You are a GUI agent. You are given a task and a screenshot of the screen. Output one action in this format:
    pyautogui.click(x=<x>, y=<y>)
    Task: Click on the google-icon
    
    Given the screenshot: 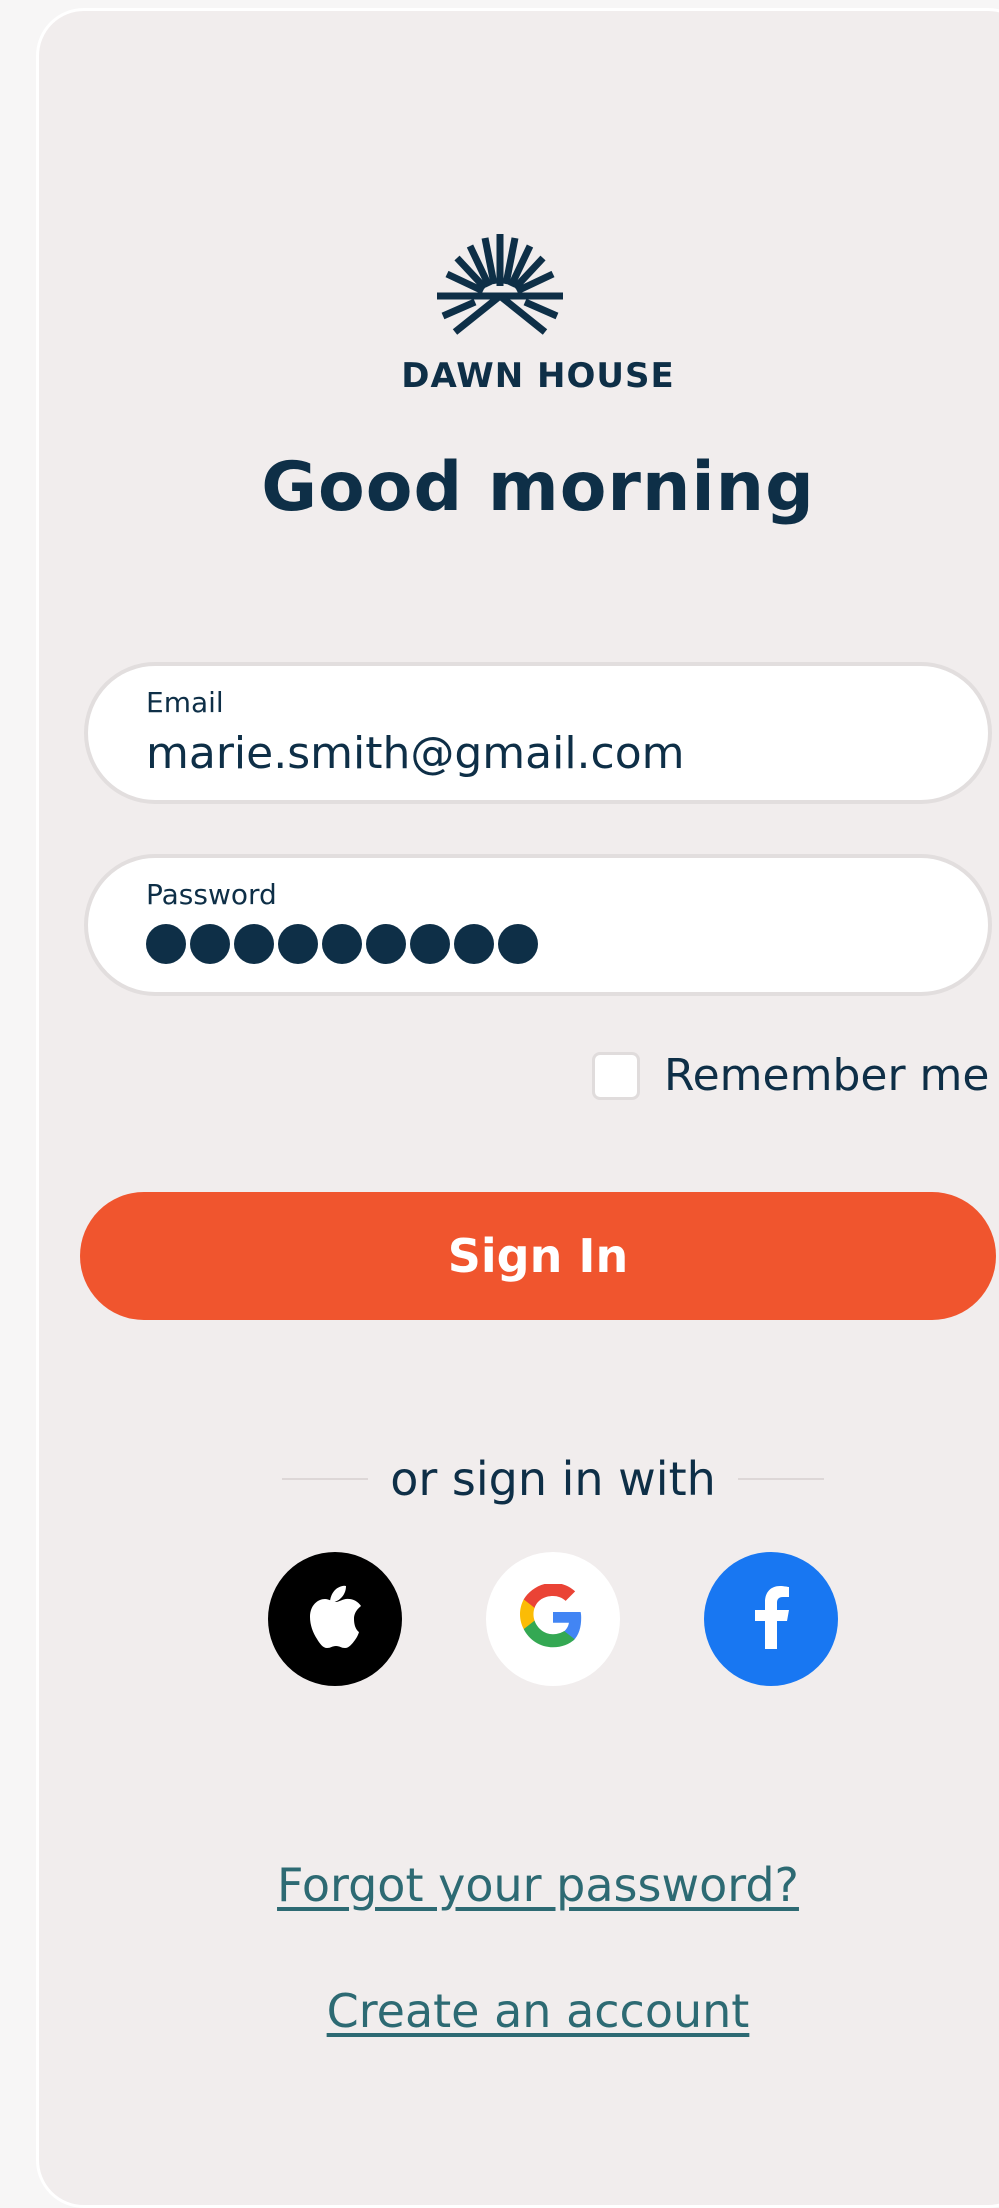 What is the action you would take?
    pyautogui.click(x=553, y=1618)
    